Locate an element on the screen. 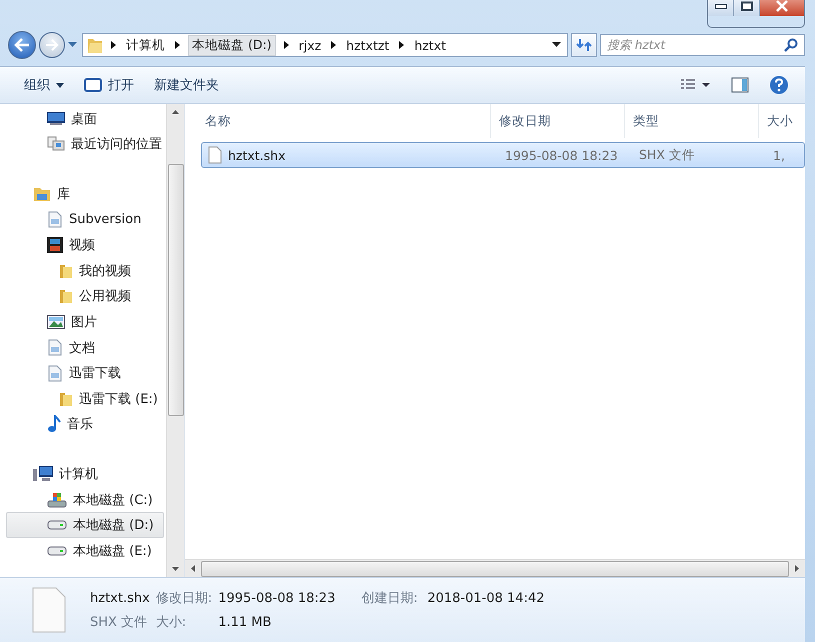  nav-item: 库 is located at coordinates (85, 194).